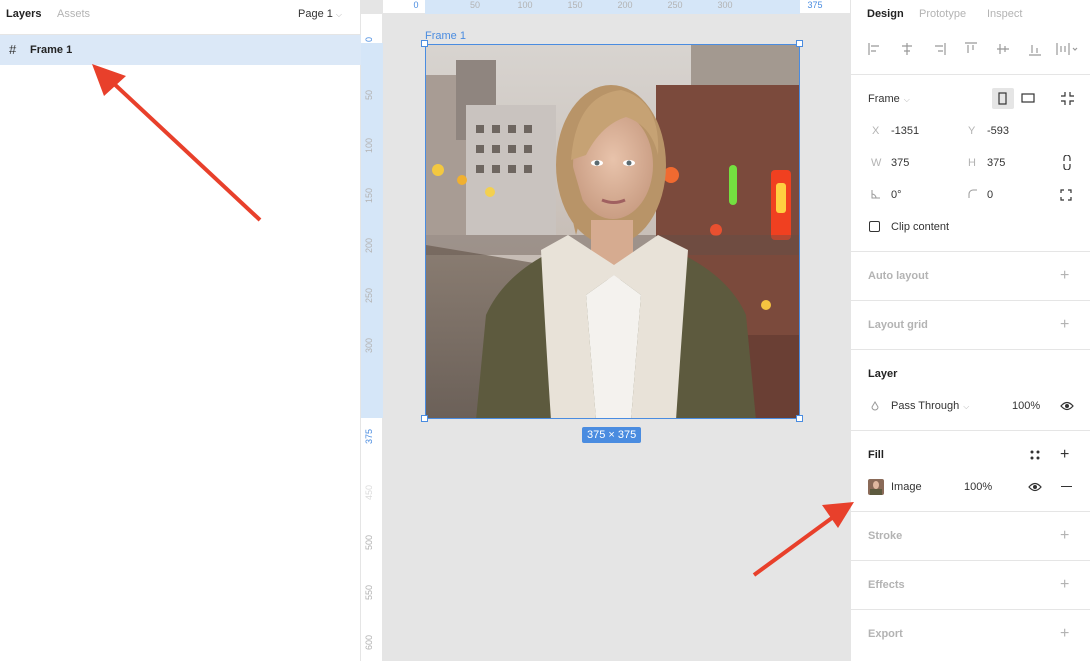 Image resolution: width=1090 pixels, height=661 pixels. Describe the element at coordinates (898, 325) in the screenshot. I see `layout-grid-title: Layout grid` at that location.